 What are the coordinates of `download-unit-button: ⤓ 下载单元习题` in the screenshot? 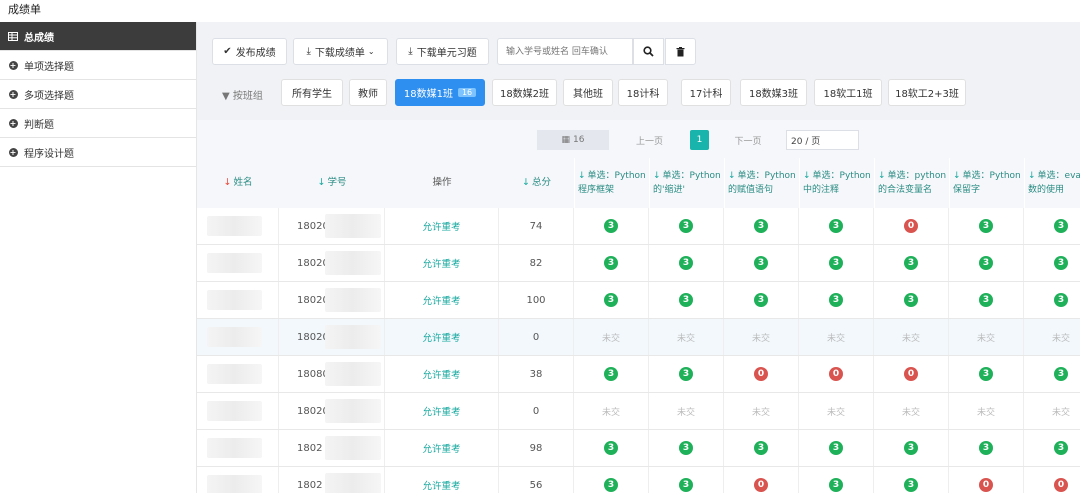 It's located at (442, 51).